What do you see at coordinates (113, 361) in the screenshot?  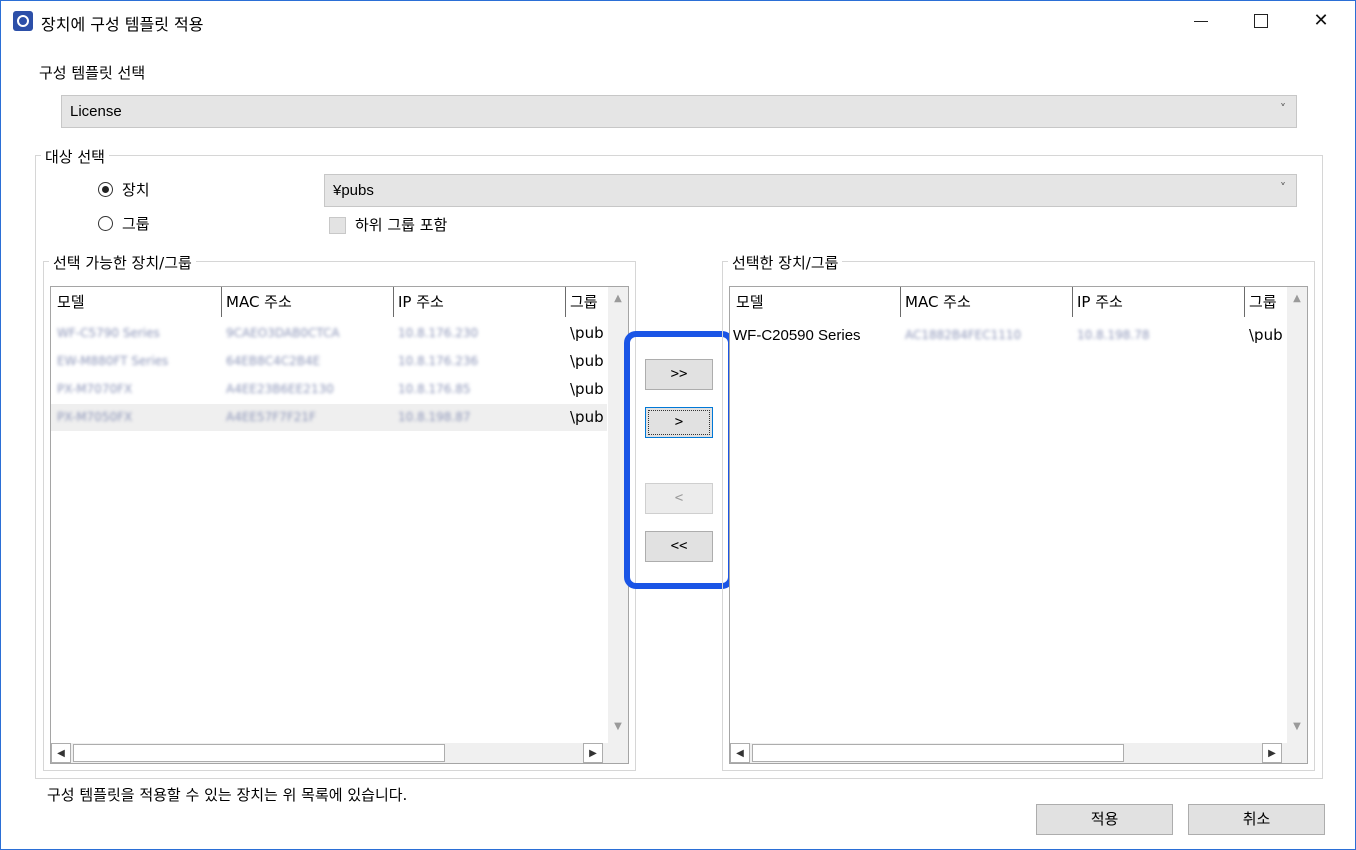 I see `row-model: EW-M880FT Series` at bounding box center [113, 361].